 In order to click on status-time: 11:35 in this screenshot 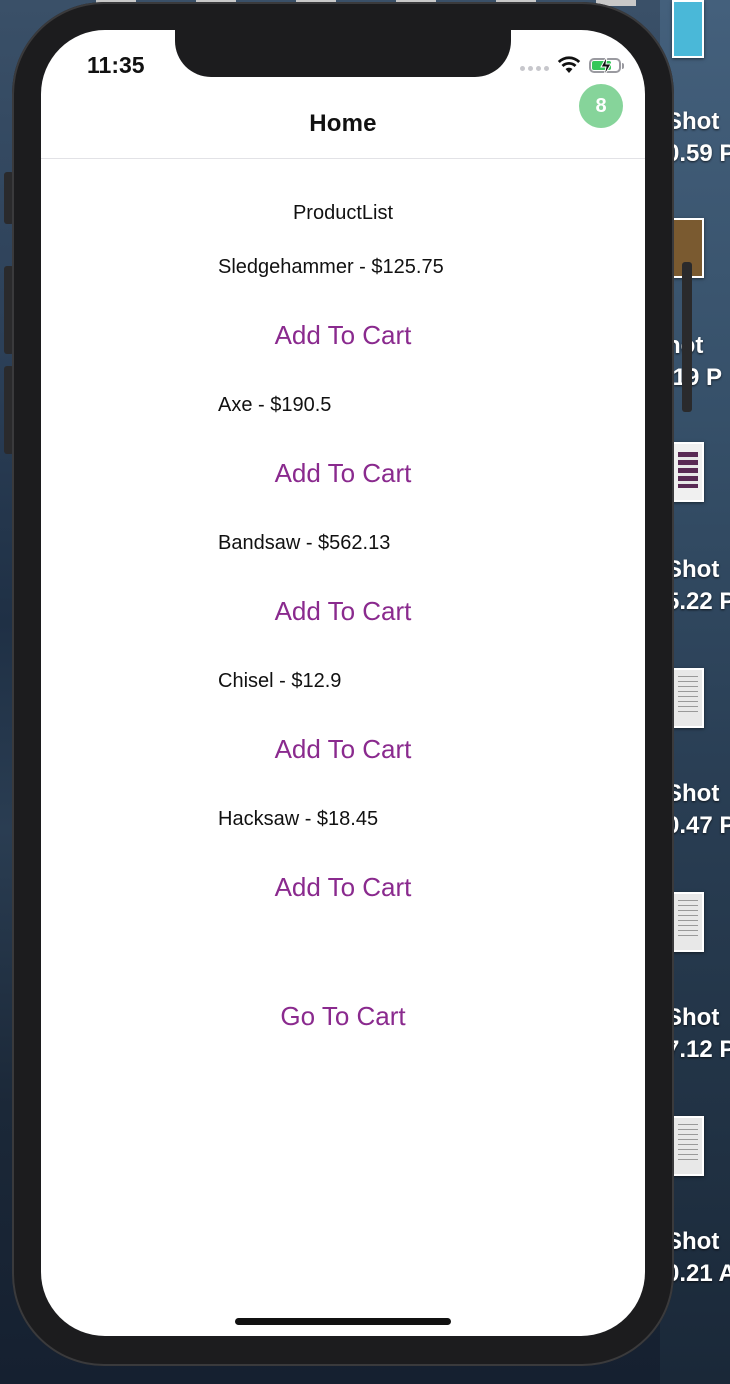, I will do `click(116, 65)`.